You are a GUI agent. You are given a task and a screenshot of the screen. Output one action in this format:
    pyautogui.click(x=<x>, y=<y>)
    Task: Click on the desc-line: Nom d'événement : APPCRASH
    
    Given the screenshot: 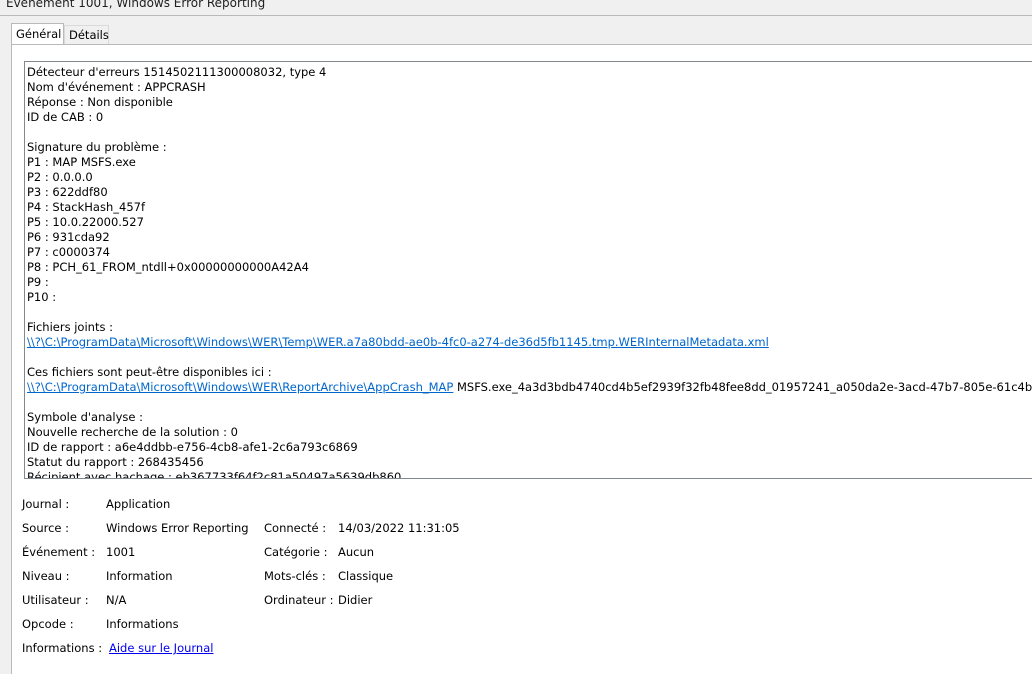 What is the action you would take?
    pyautogui.click(x=116, y=87)
    